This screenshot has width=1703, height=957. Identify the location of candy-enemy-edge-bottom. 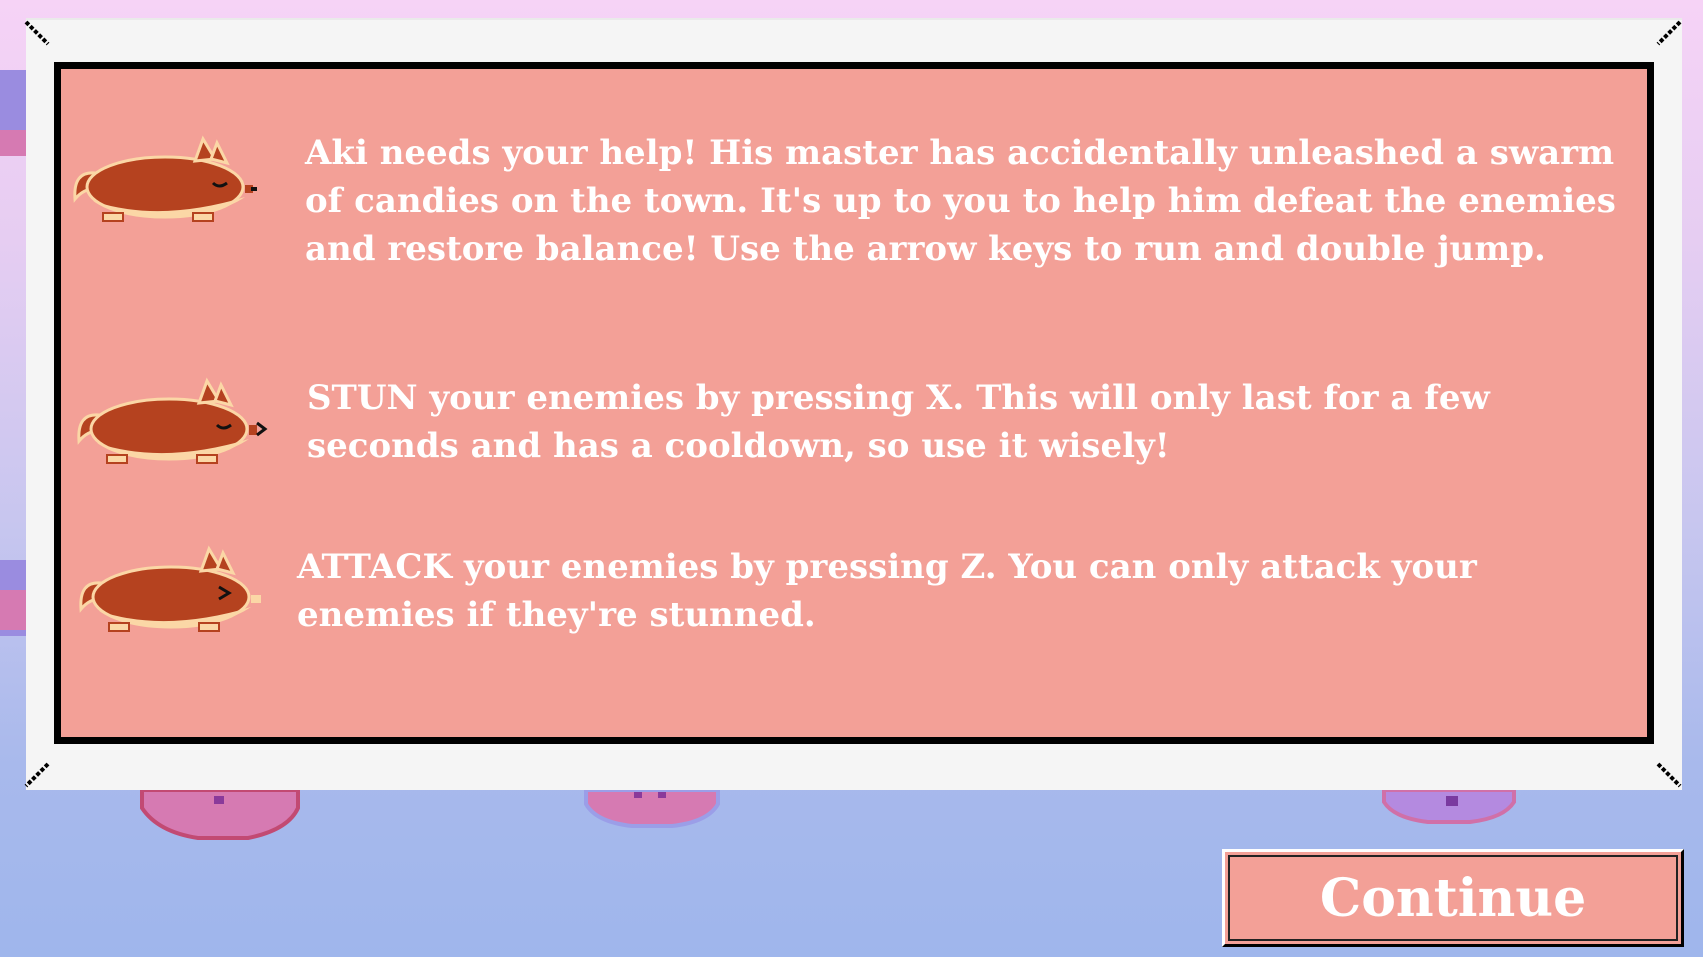
(13, 598).